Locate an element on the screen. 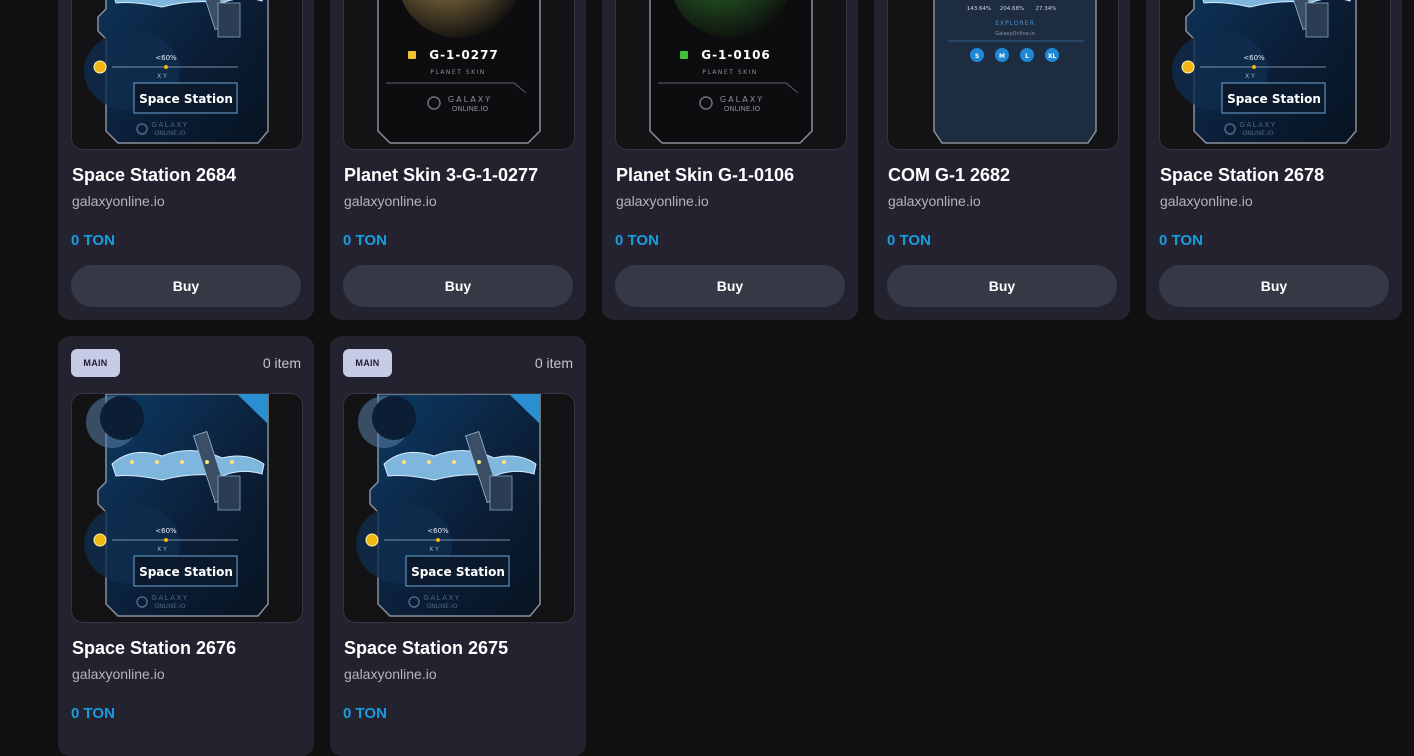 The image size is (1414, 756). size-label: M is located at coordinates (1002, 56).